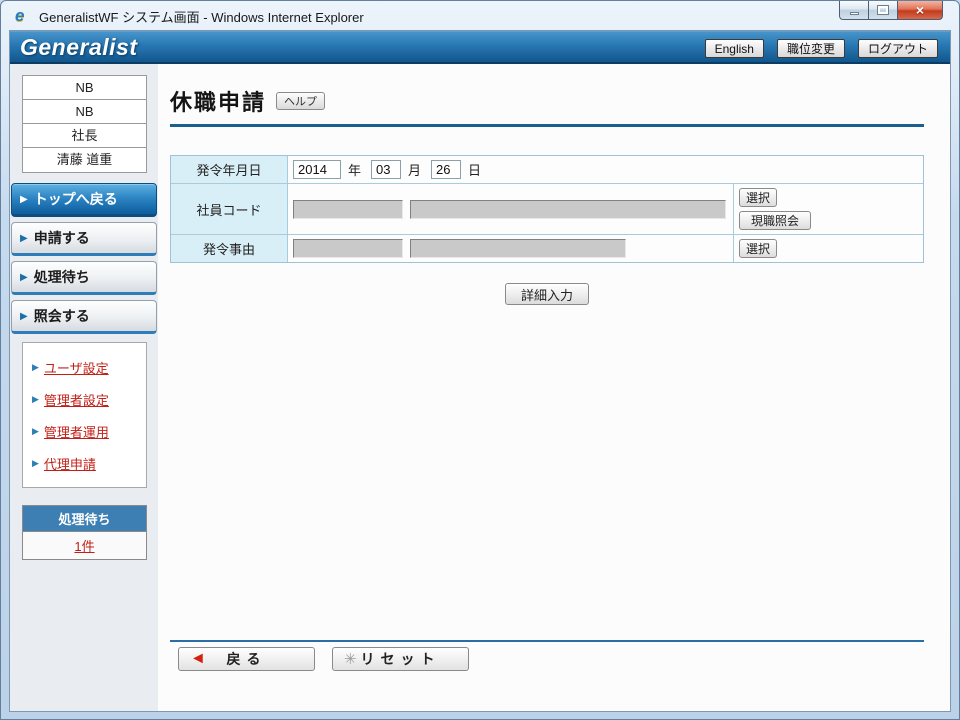  I want to click on pending-count-link: 1件, so click(84, 545).